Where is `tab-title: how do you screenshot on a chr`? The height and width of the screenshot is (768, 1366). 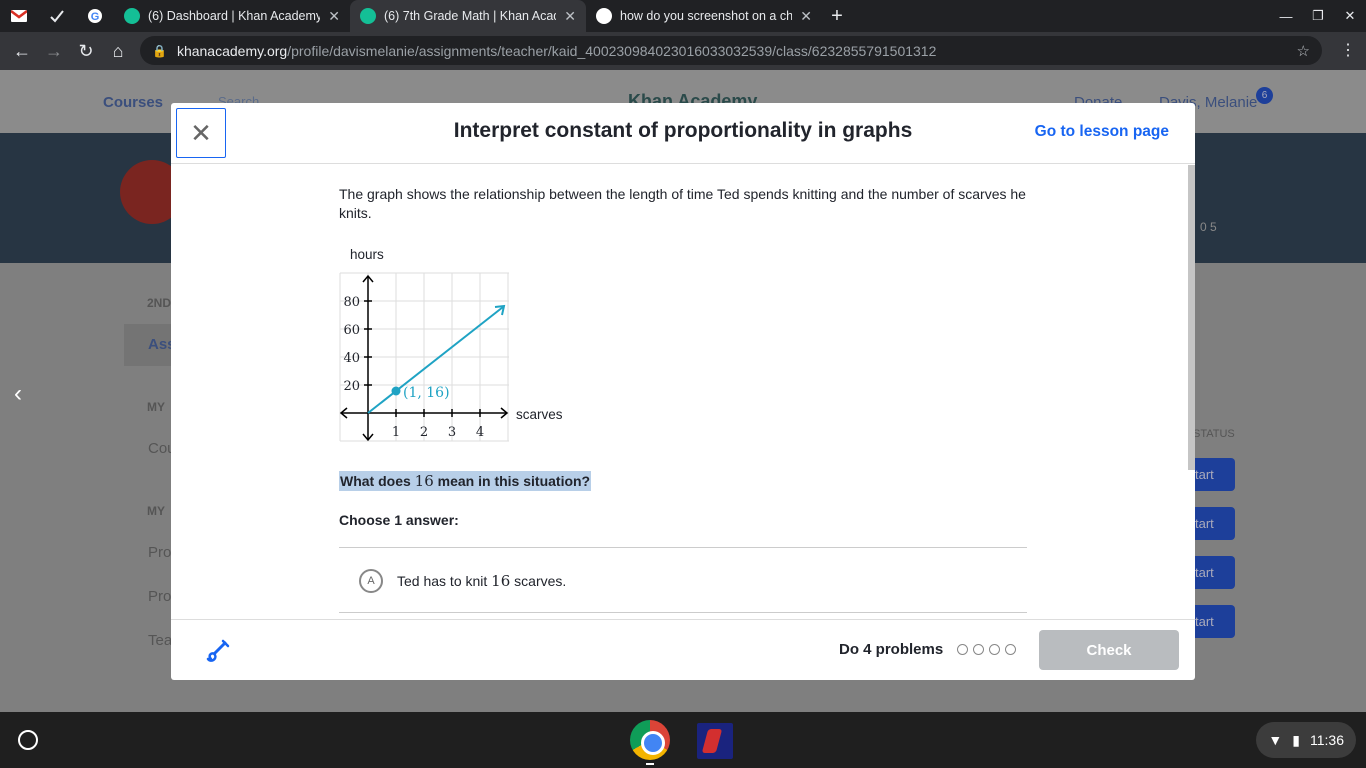 tab-title: how do you screenshot on a chr is located at coordinates (706, 16).